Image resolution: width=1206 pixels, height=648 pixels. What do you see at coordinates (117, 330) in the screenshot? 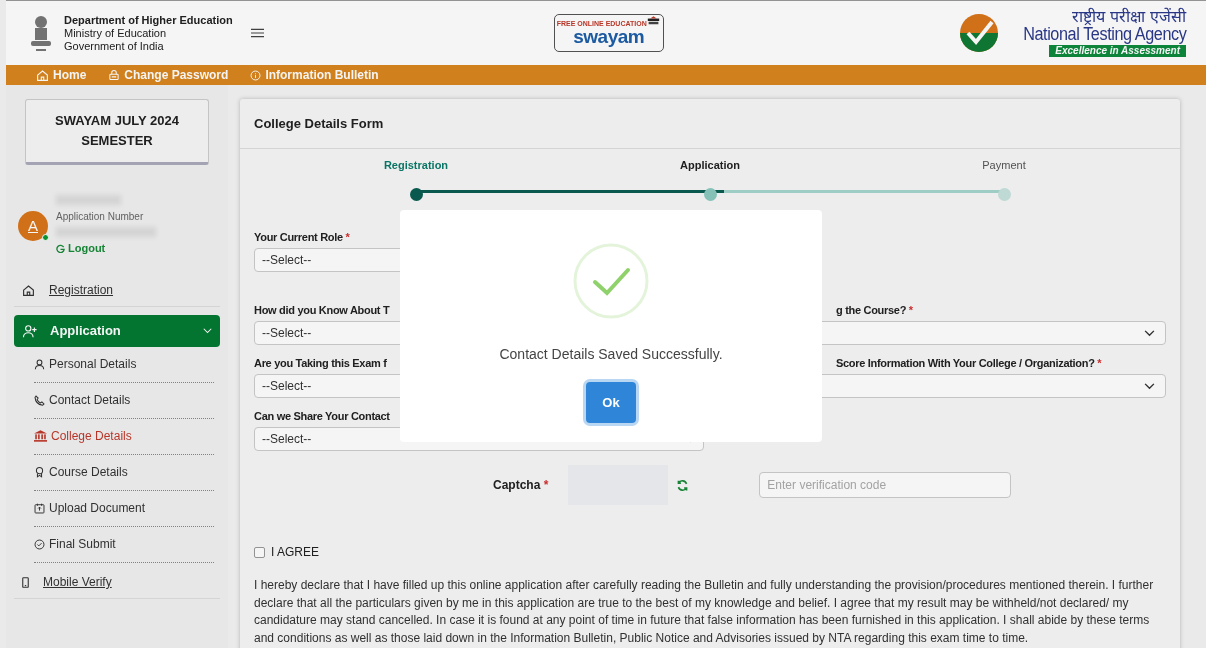
I see `sidebar-item: Application` at bounding box center [117, 330].